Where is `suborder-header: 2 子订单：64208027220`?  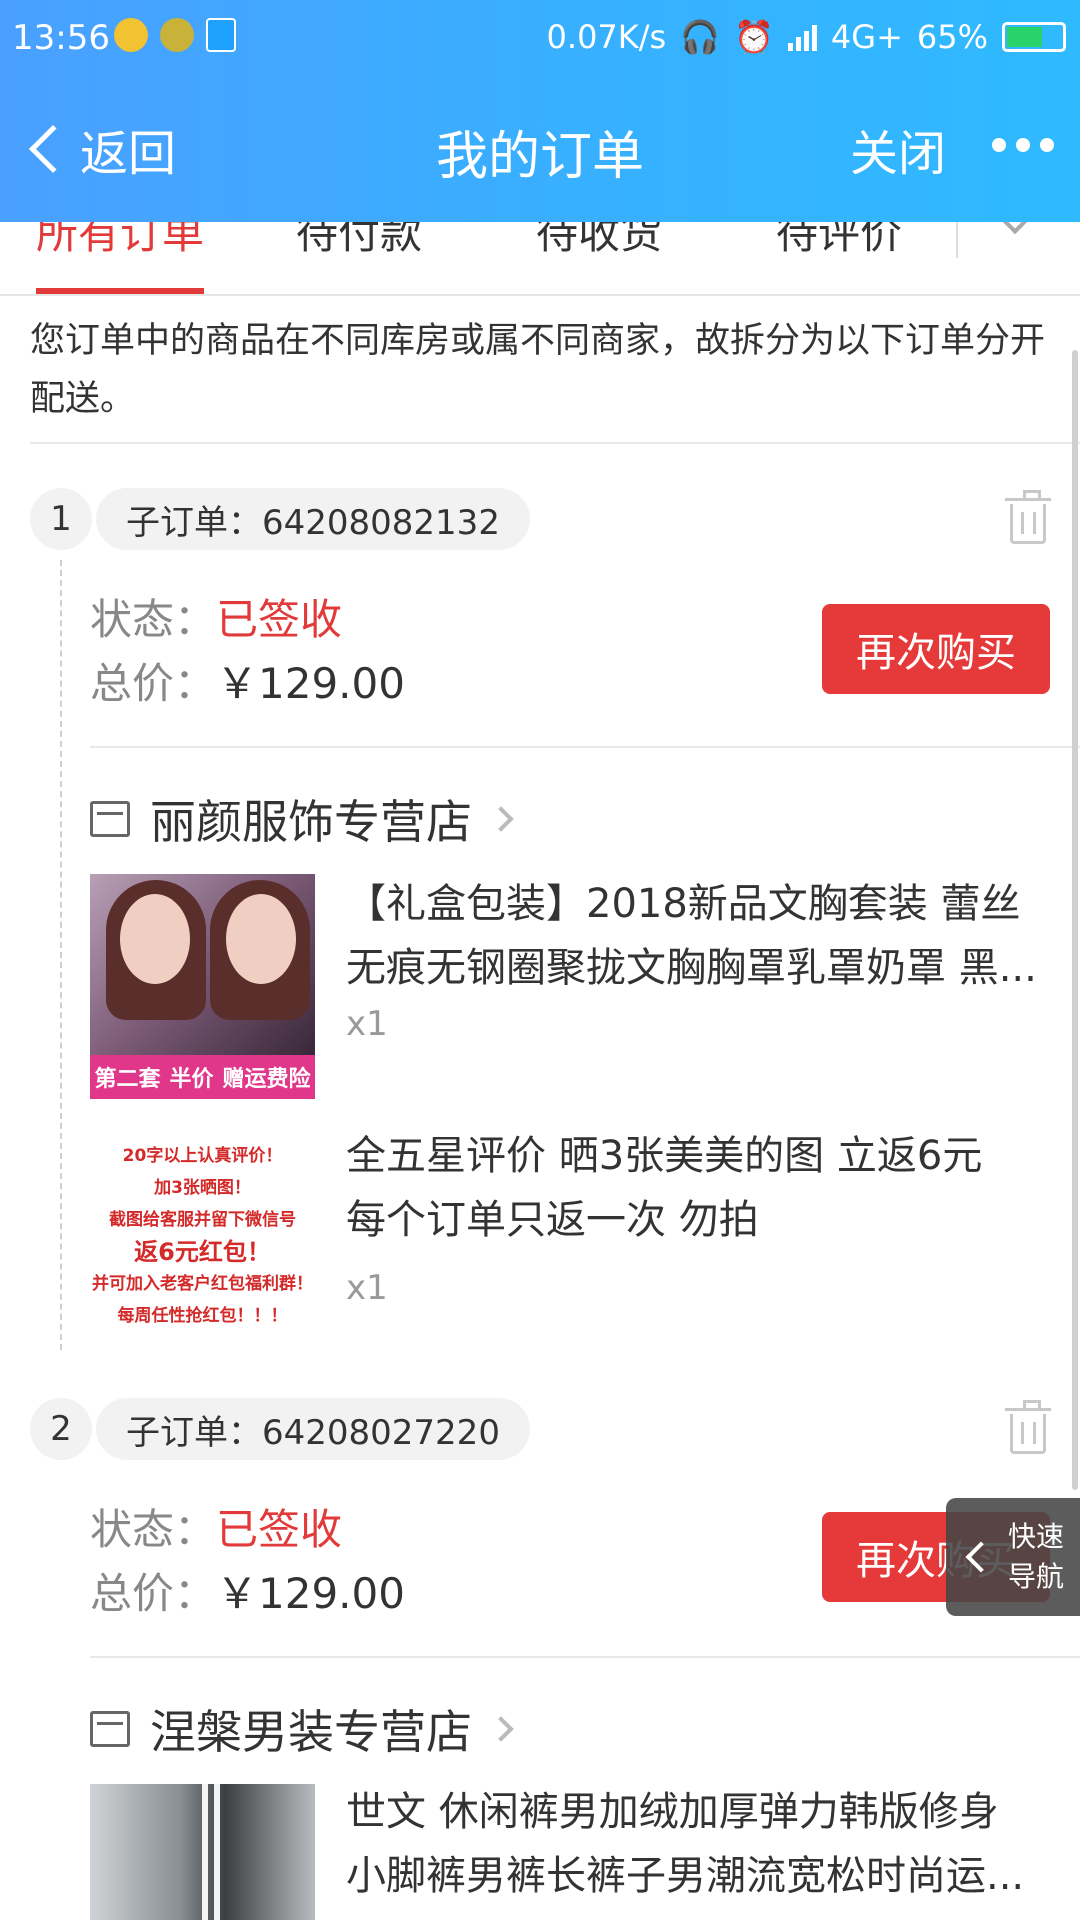
suborder-header: 2 子订单：64208027220 is located at coordinates (280, 1429).